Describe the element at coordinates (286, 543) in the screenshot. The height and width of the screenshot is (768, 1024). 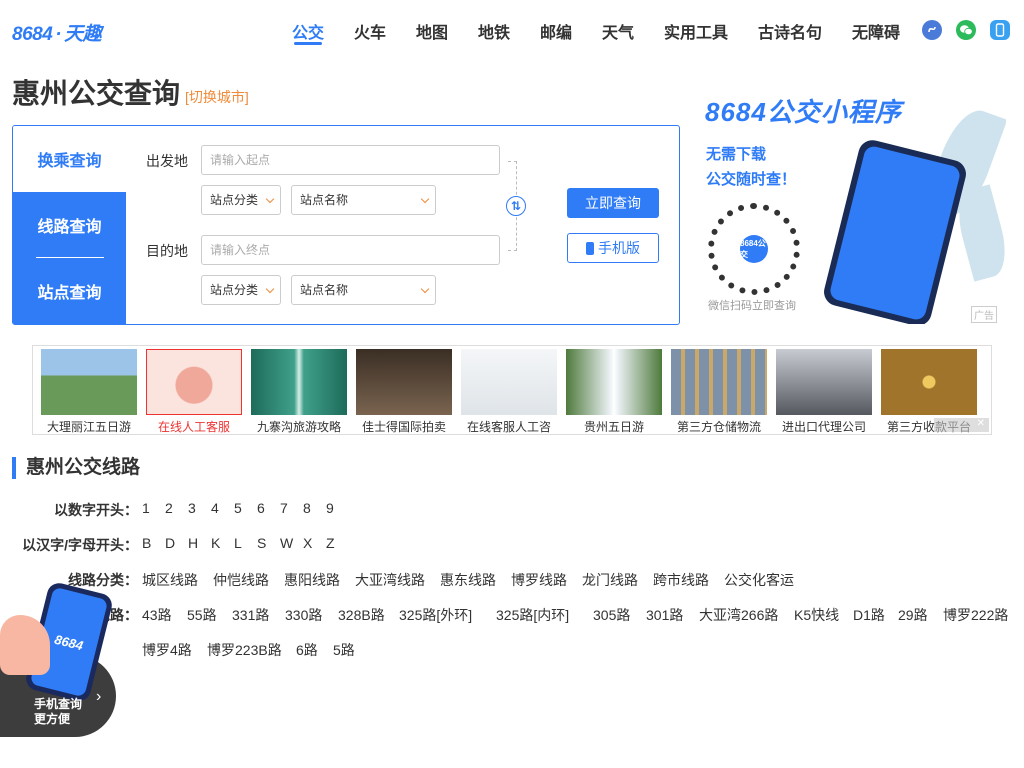
I see `bus-line-link: W` at that location.